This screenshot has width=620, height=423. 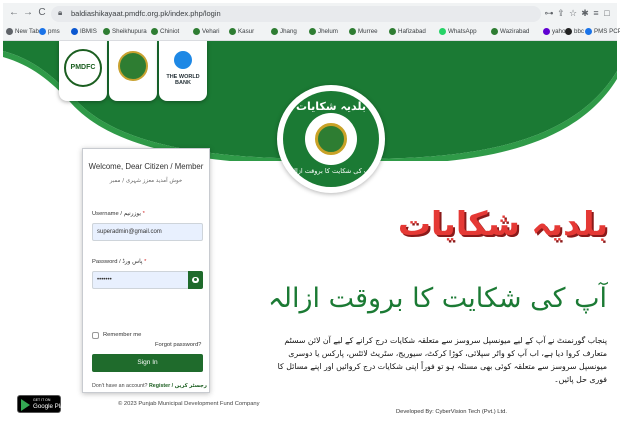 I want to click on bookmark-label: Murree, so click(x=368, y=31).